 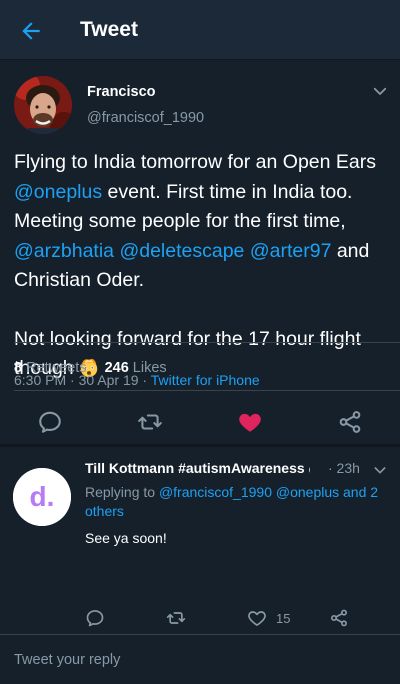 I want to click on replying-to-prefix: Replying to, so click(x=122, y=492).